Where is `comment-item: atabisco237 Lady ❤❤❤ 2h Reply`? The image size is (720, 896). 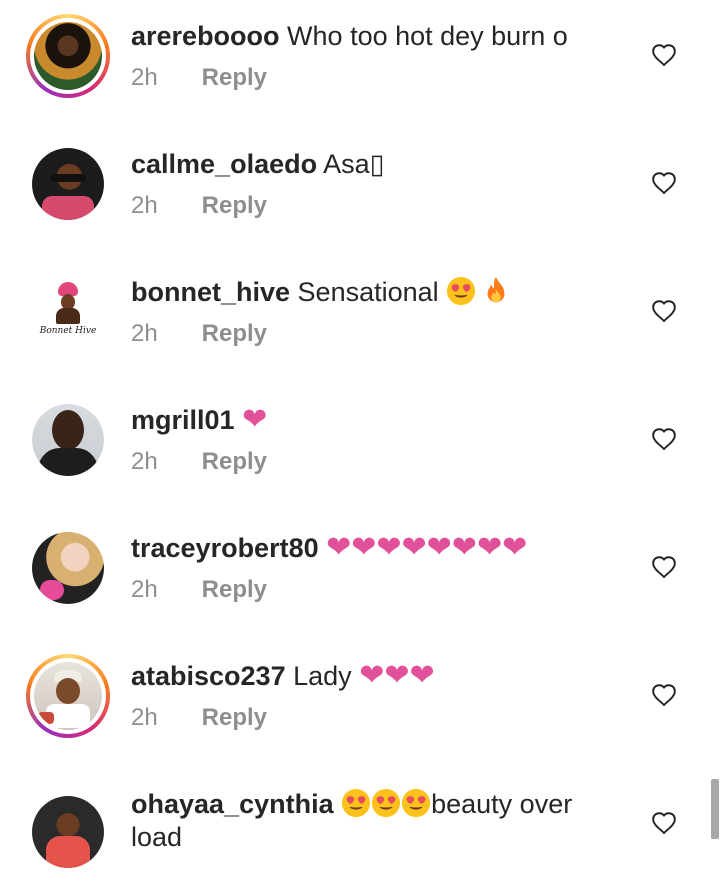 comment-item: atabisco237 Lady ❤❤❤ 2h Reply is located at coordinates (360, 704).